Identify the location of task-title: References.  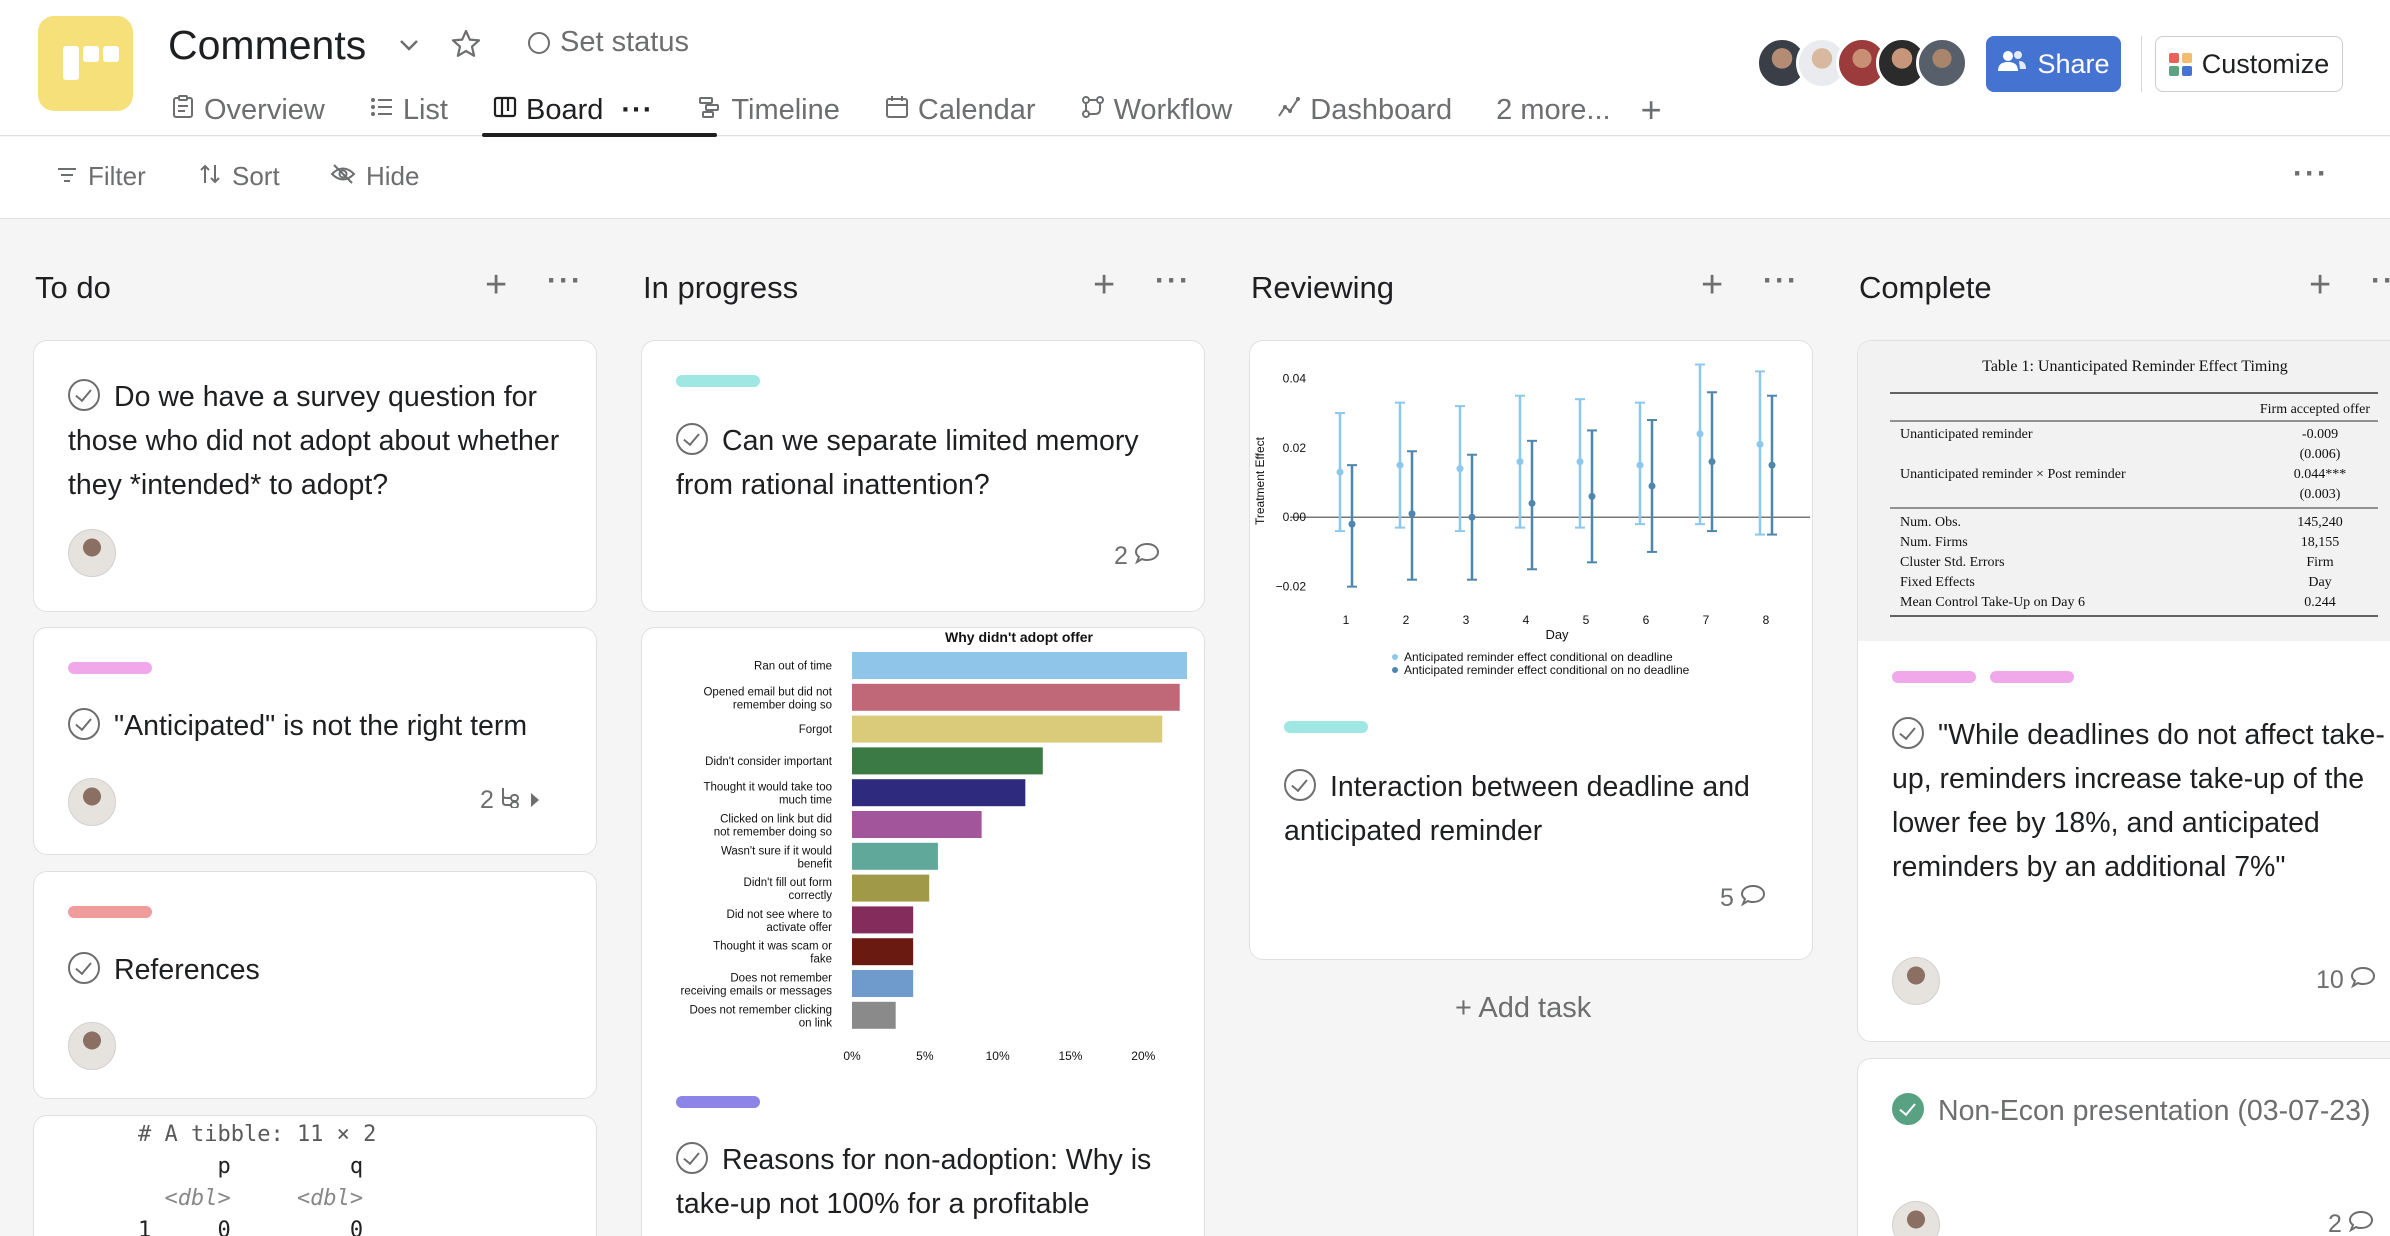
(317, 970).